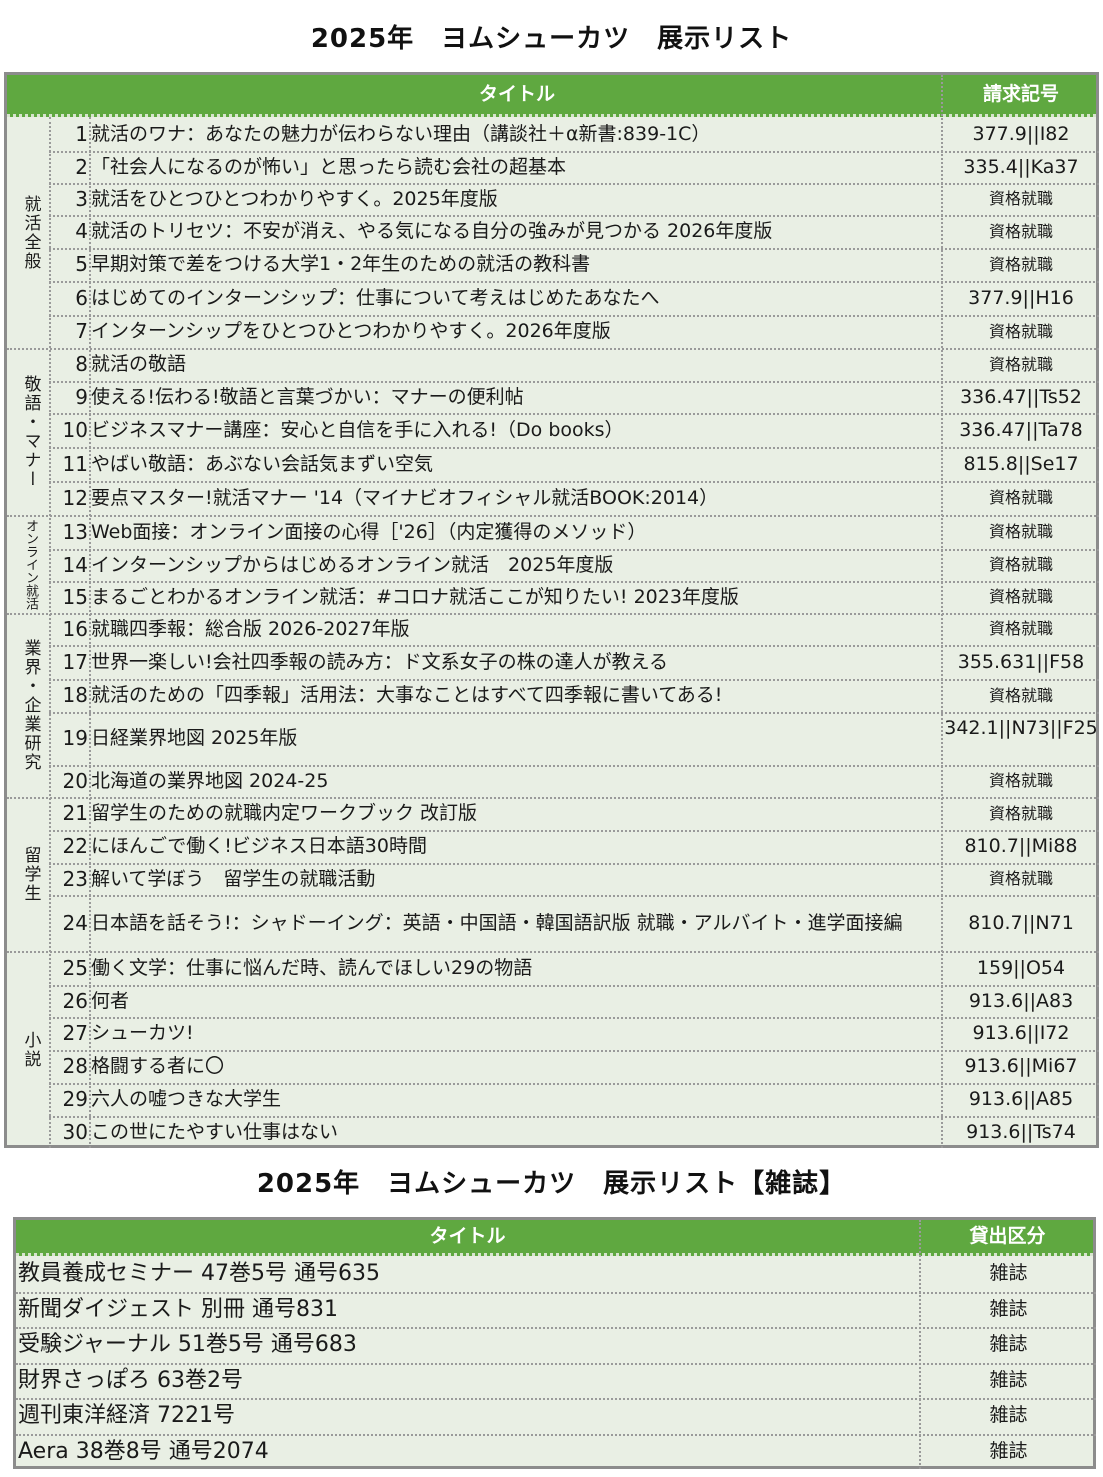  What do you see at coordinates (75, 968) in the screenshot?
I see `row-number: 25` at bounding box center [75, 968].